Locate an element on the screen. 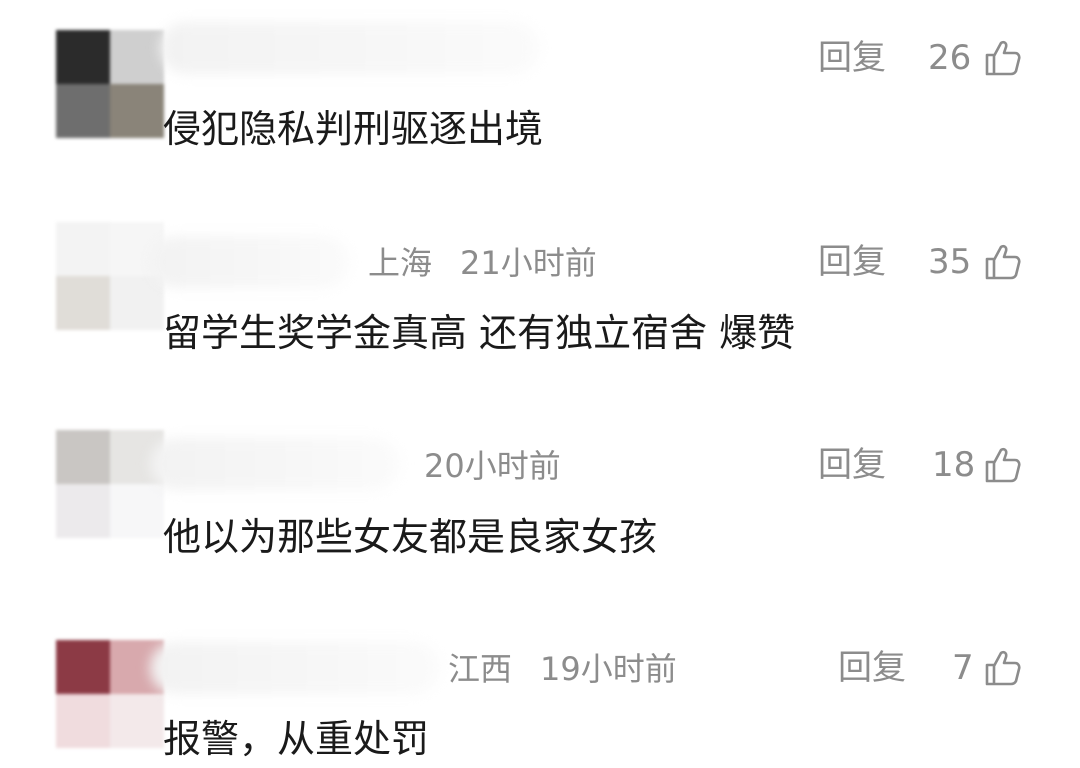  comment-location: 江西 is located at coordinates (480, 669).